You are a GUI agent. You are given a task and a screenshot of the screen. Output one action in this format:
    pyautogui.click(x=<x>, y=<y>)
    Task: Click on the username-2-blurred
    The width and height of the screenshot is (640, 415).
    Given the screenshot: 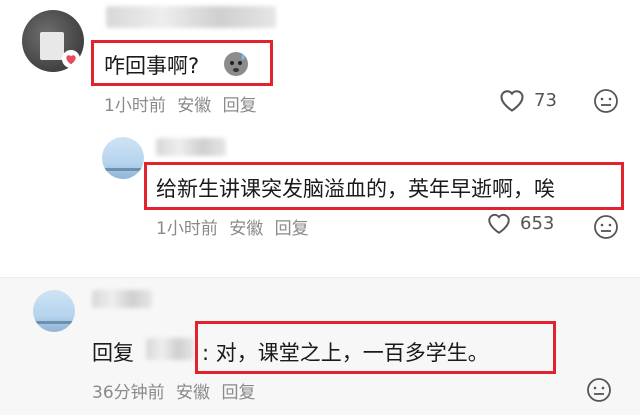 What is the action you would take?
    pyautogui.click(x=191, y=147)
    